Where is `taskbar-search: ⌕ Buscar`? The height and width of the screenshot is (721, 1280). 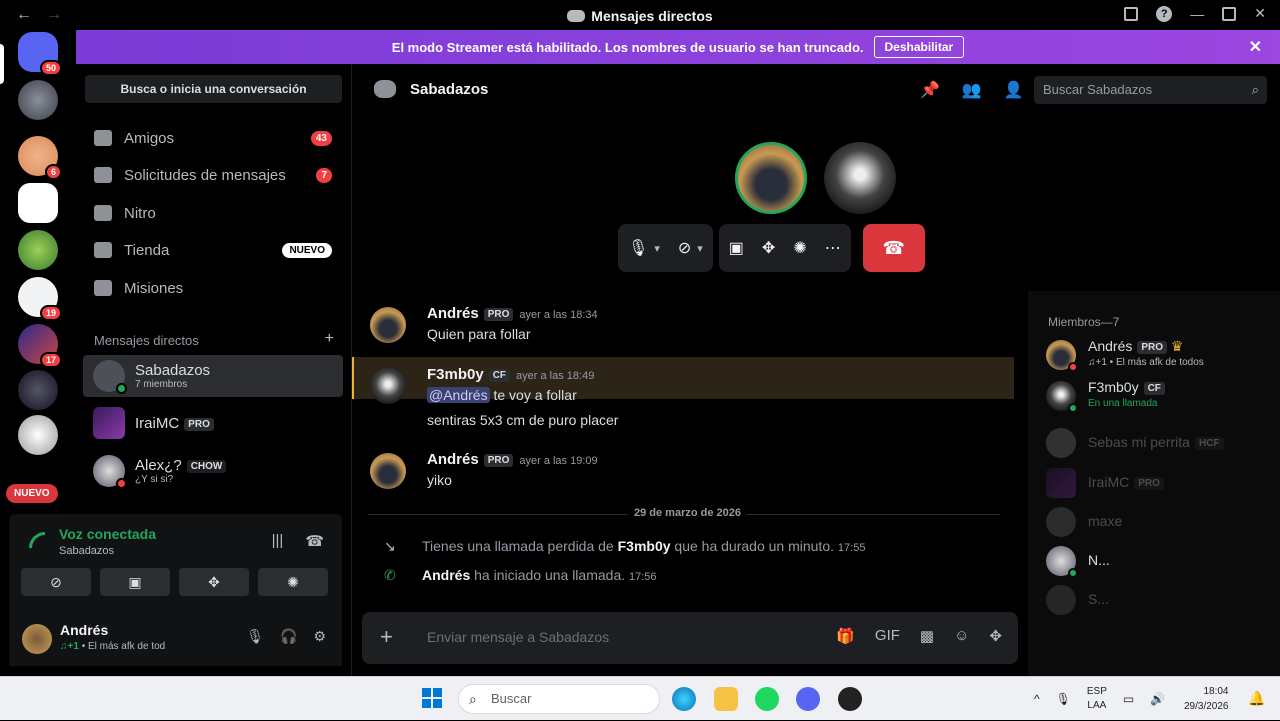 taskbar-search: ⌕ Buscar is located at coordinates (559, 699).